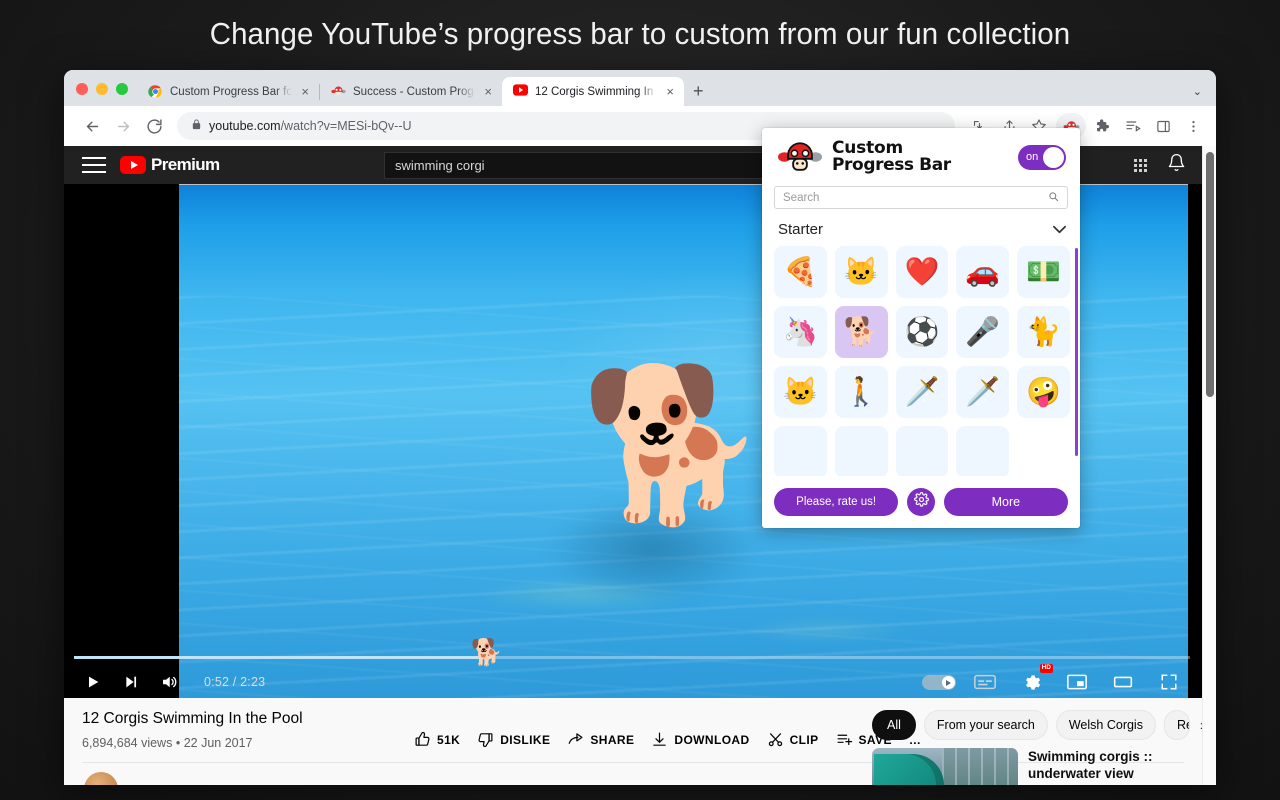 Image resolution: width=1280 pixels, height=800 pixels. I want to click on miniplayer-button, so click(1077, 682).